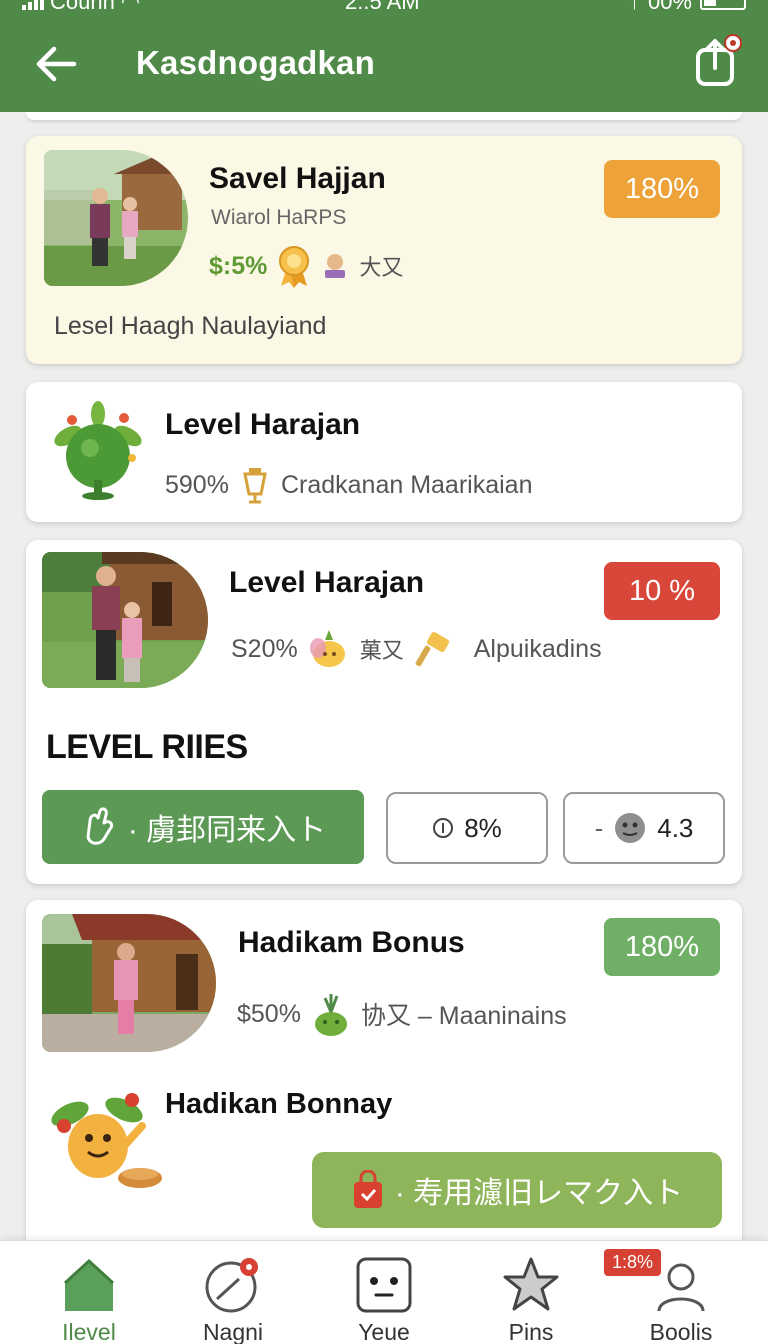  I want to click on emoji-face-icon, so click(630, 828).